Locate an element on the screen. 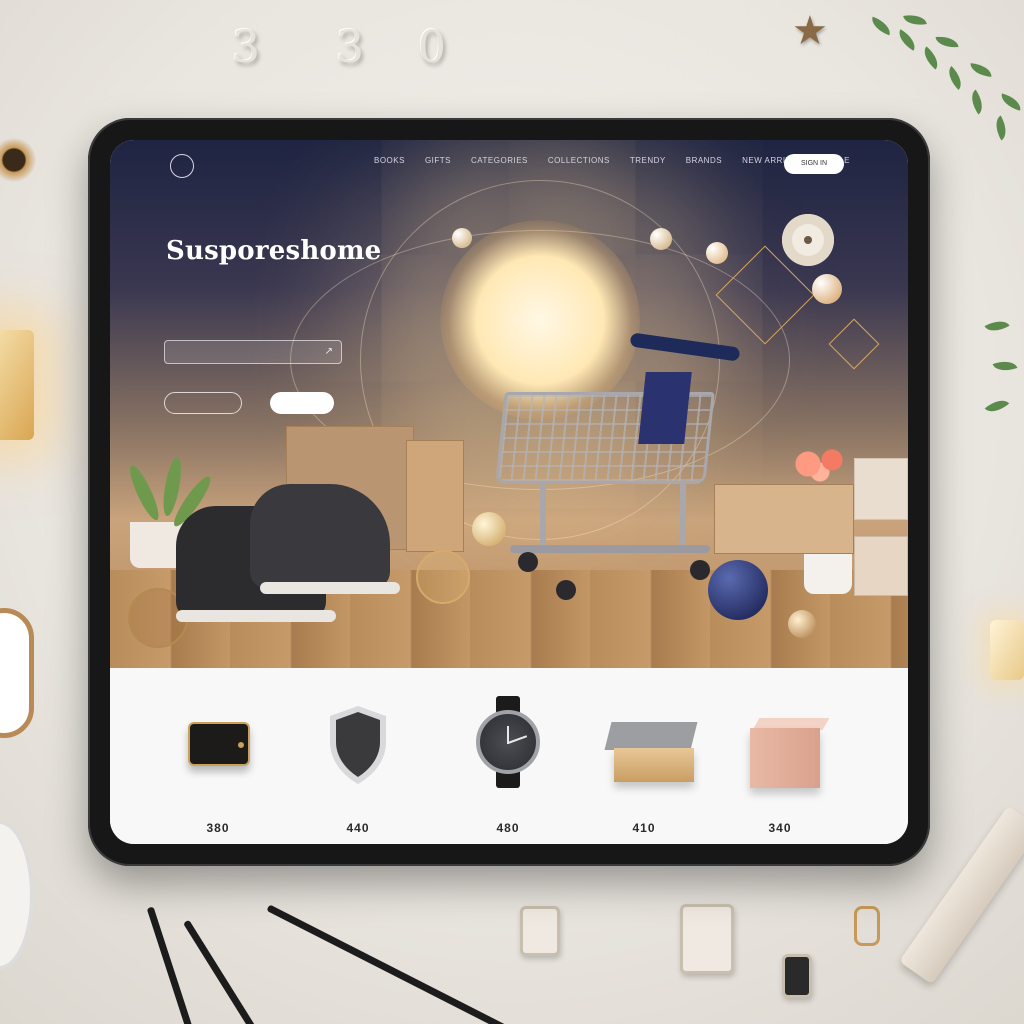  shopping-bag is located at coordinates (435, 496).